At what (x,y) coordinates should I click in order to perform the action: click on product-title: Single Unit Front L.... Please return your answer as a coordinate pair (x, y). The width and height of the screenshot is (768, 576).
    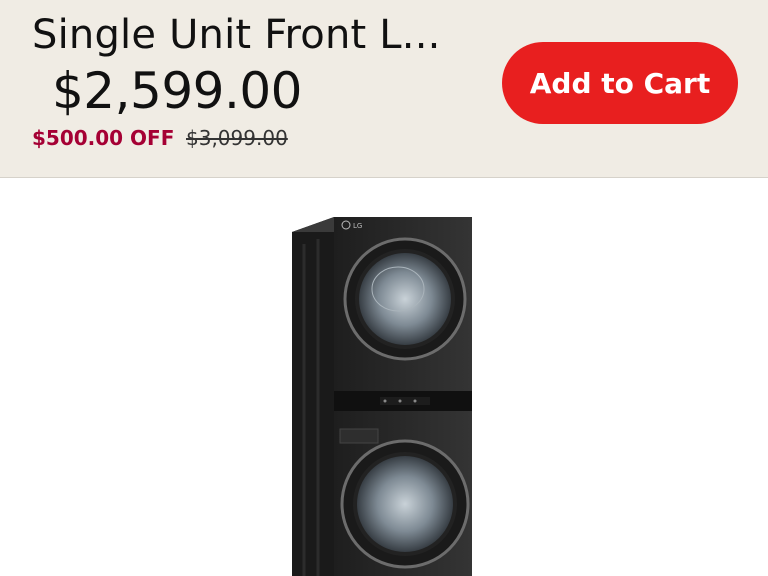
    Looking at the image, I should click on (236, 35).